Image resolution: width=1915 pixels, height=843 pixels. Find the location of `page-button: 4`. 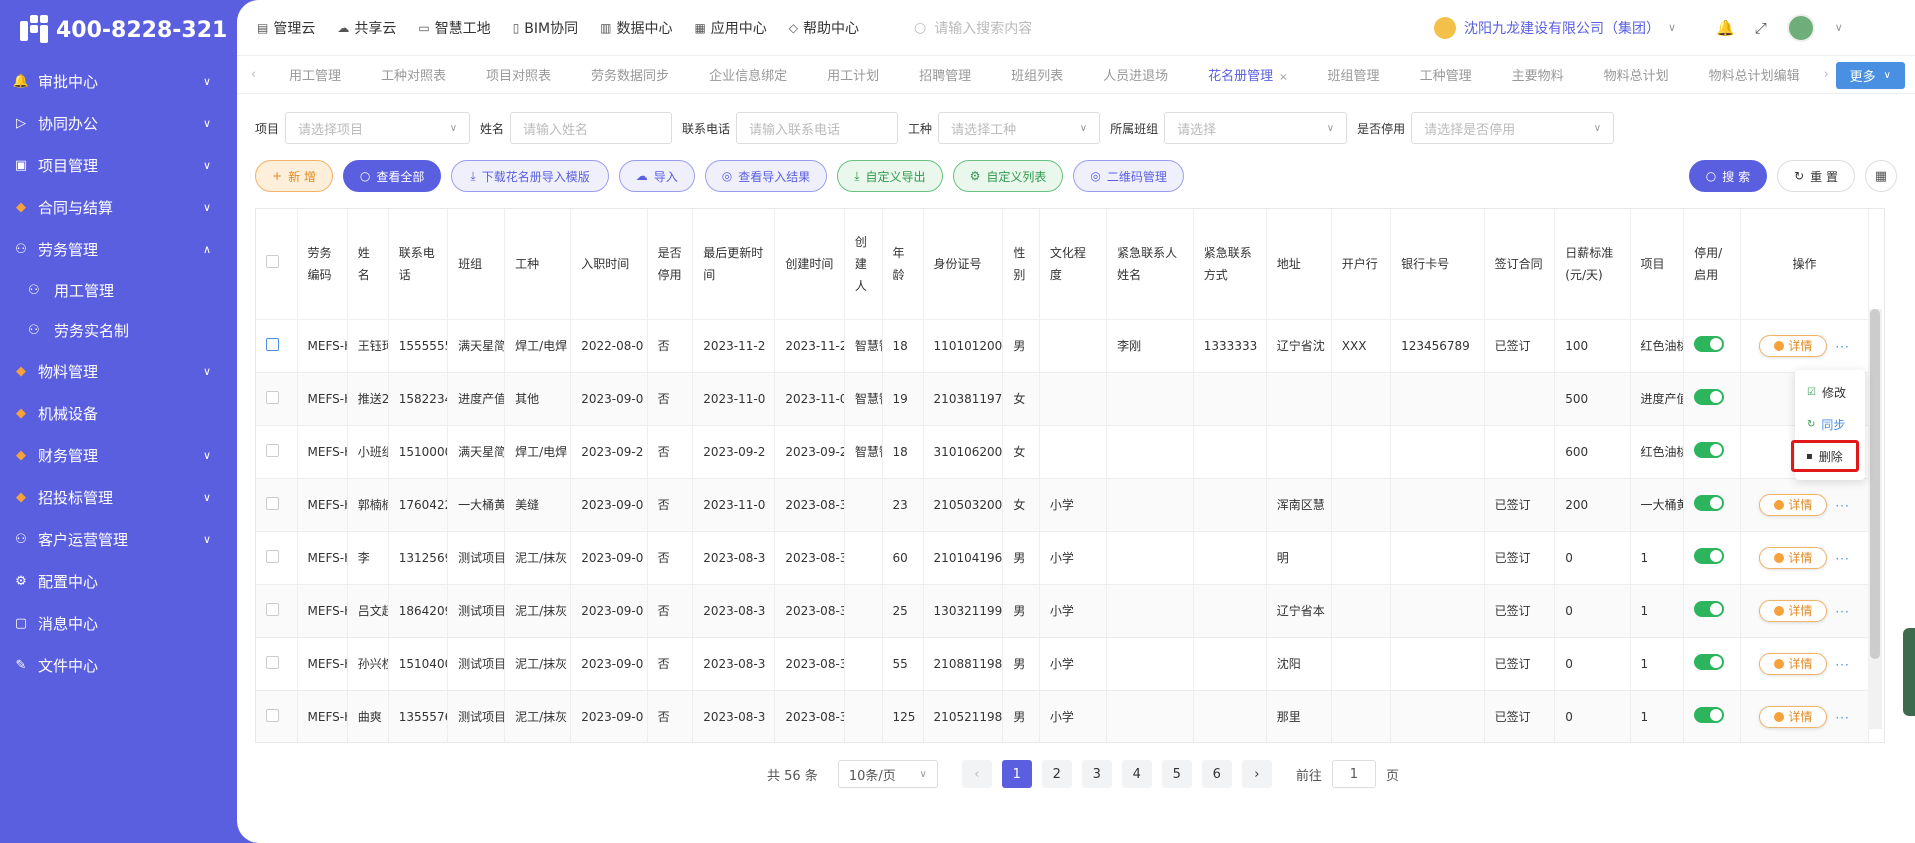

page-button: 4 is located at coordinates (1136, 774).